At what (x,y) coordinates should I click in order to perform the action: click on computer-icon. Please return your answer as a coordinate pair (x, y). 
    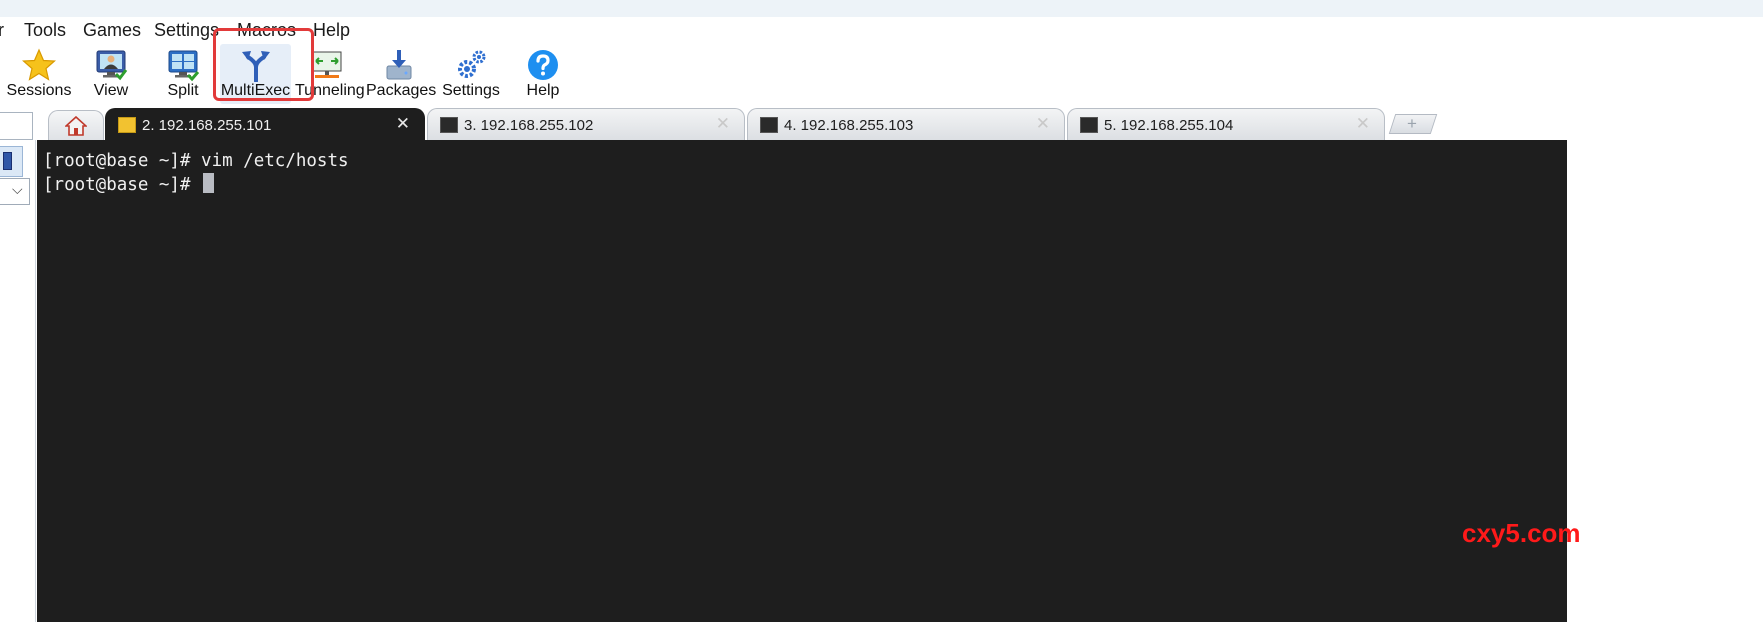
    Looking at the image, I should click on (7, 161).